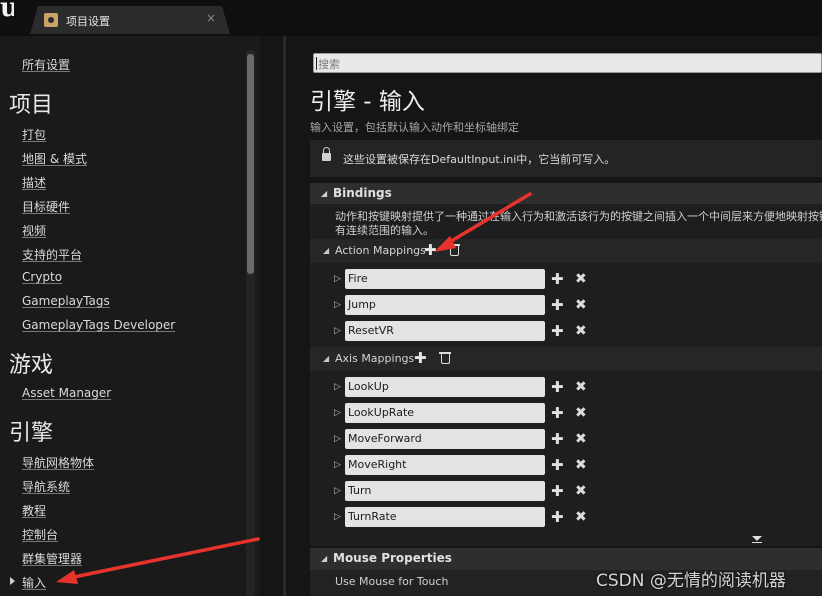 Image resolution: width=822 pixels, height=596 pixels. What do you see at coordinates (42, 277) in the screenshot?
I see `sidebar-item-crypto: Crypto` at bounding box center [42, 277].